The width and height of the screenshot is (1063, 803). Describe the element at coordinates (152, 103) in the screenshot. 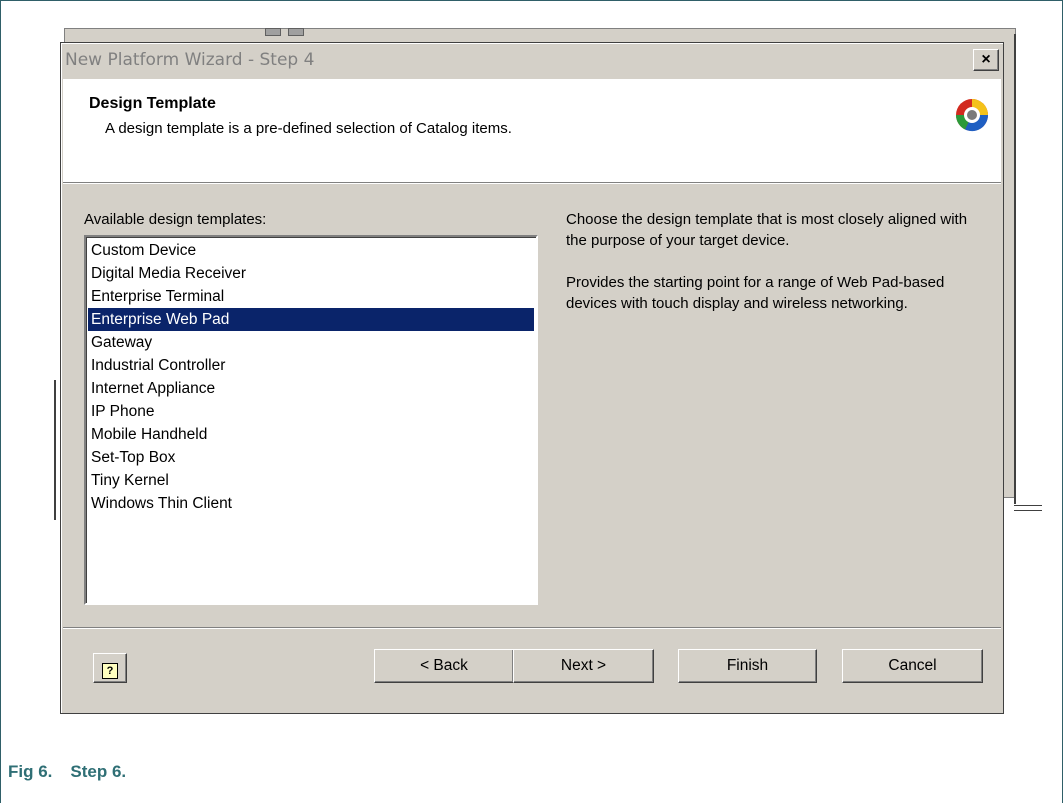

I see `header-title: Design Template` at that location.